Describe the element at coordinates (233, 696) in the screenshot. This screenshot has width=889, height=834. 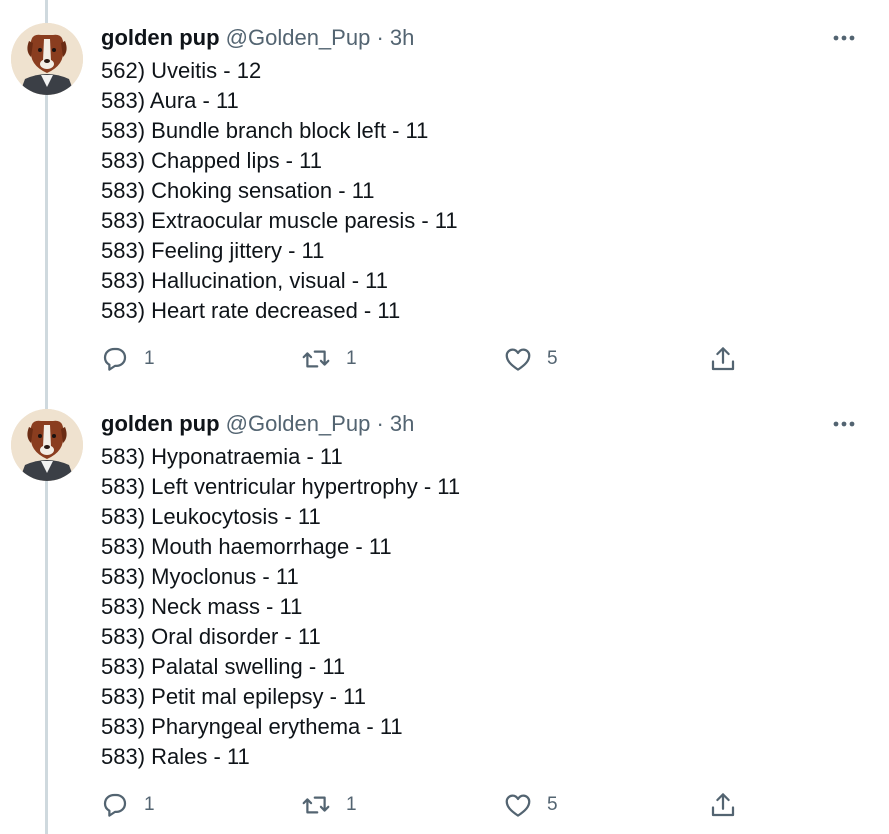
I see `tweet-line: 583) Petit mal epilepsy - 11` at that location.